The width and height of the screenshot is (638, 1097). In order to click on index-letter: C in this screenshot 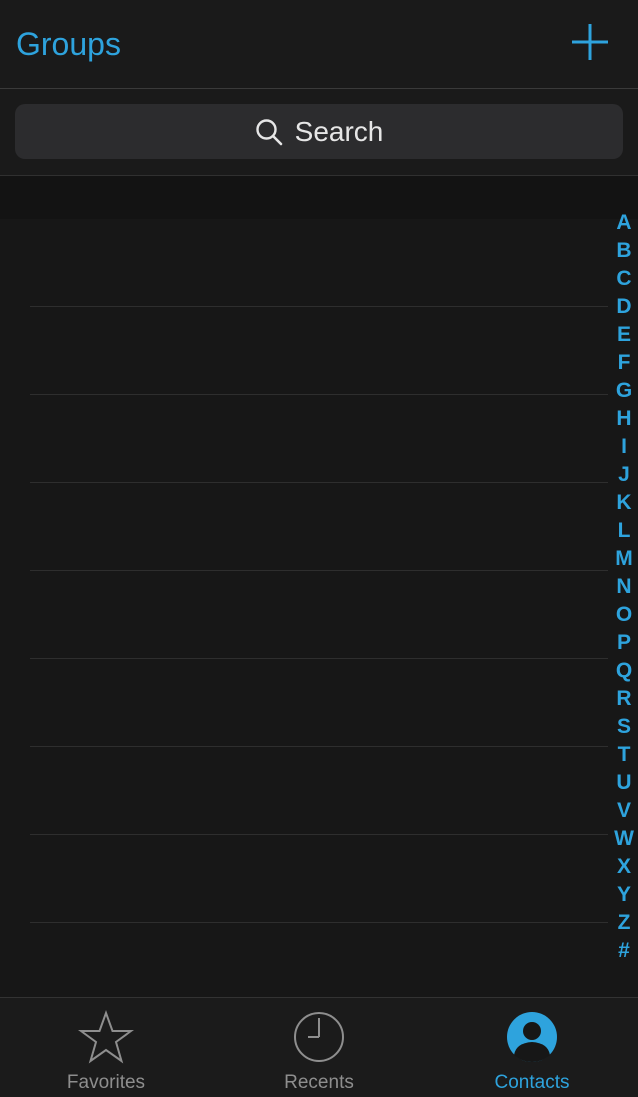, I will do `click(624, 279)`.